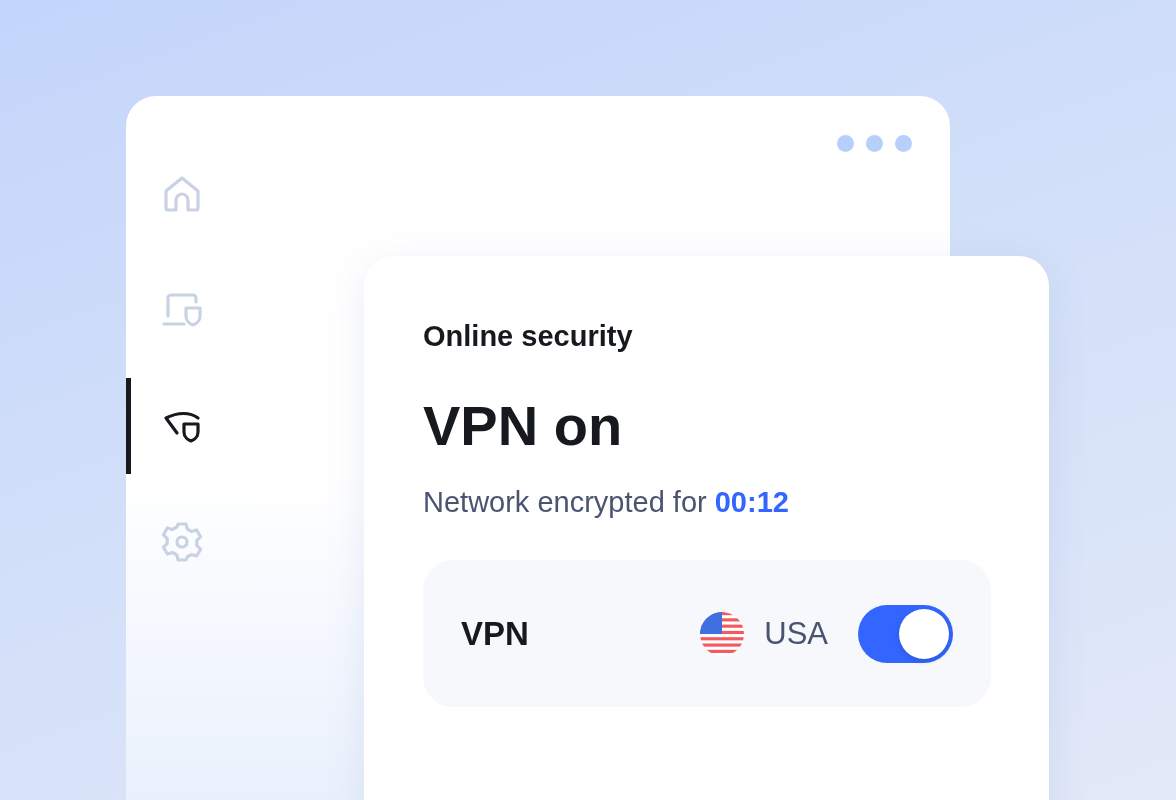 The height and width of the screenshot is (800, 1176). I want to click on vpn-status-heading: VPN on, so click(523, 426).